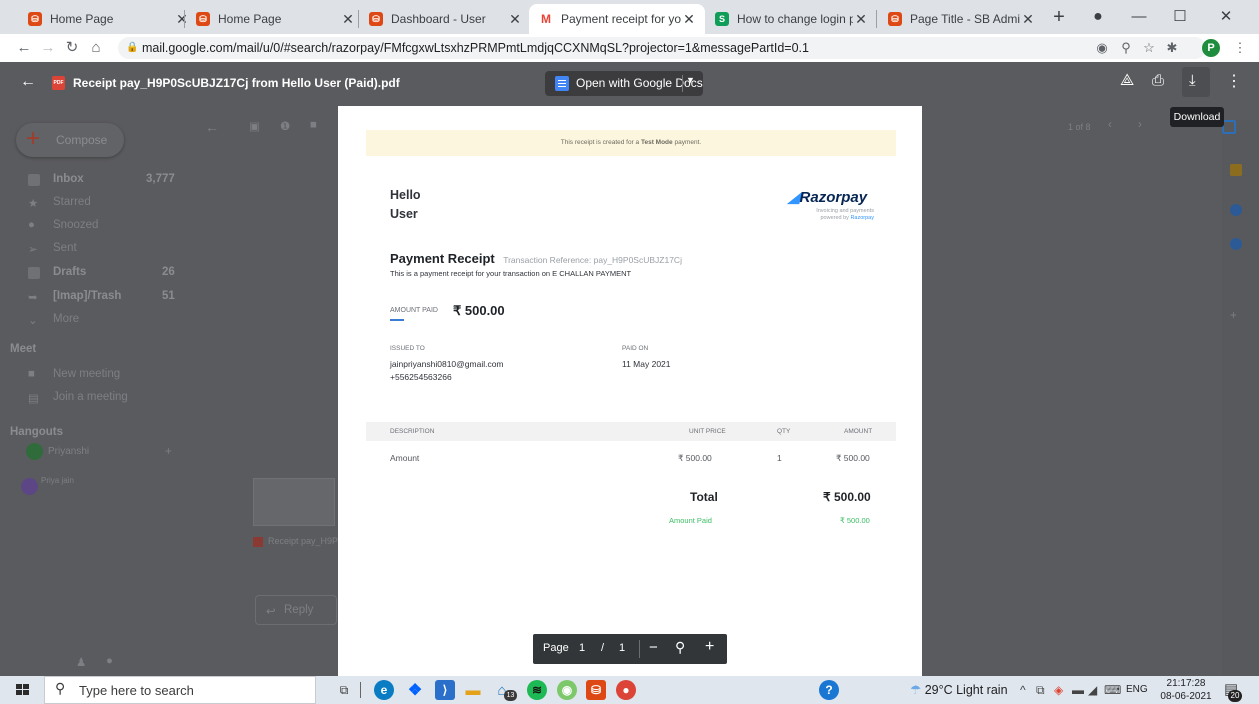 The height and width of the screenshot is (704, 1259). I want to click on help-icon: ?, so click(829, 690).